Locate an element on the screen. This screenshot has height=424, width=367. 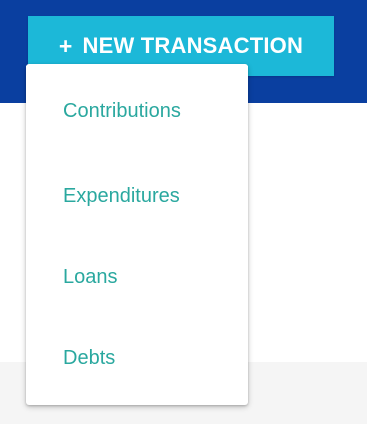
menu-item-contributions: Contributions is located at coordinates (137, 111).